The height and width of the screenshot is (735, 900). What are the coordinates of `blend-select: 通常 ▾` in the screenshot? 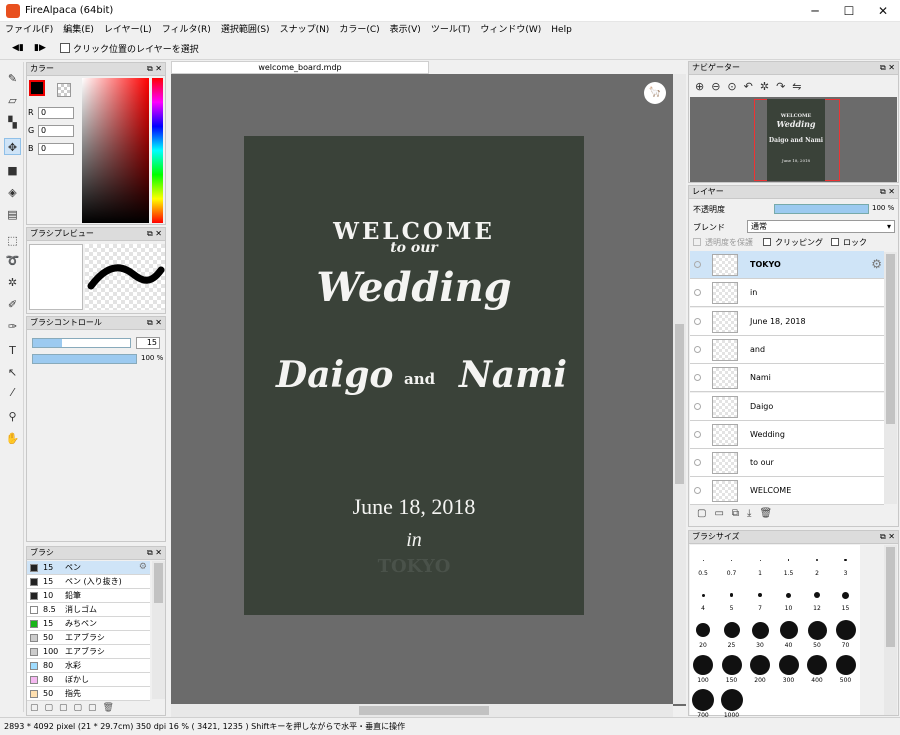 It's located at (821, 226).